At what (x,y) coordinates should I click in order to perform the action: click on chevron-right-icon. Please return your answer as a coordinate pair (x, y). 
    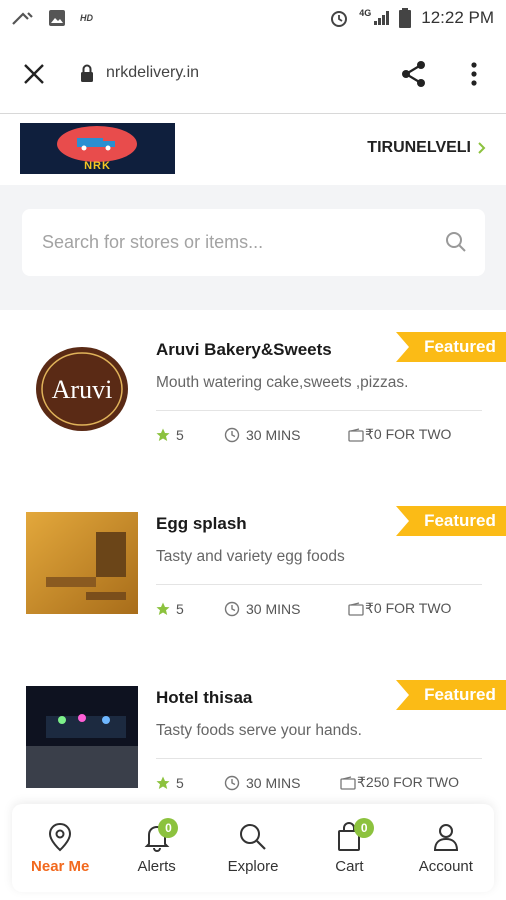
    Looking at the image, I should click on (482, 148).